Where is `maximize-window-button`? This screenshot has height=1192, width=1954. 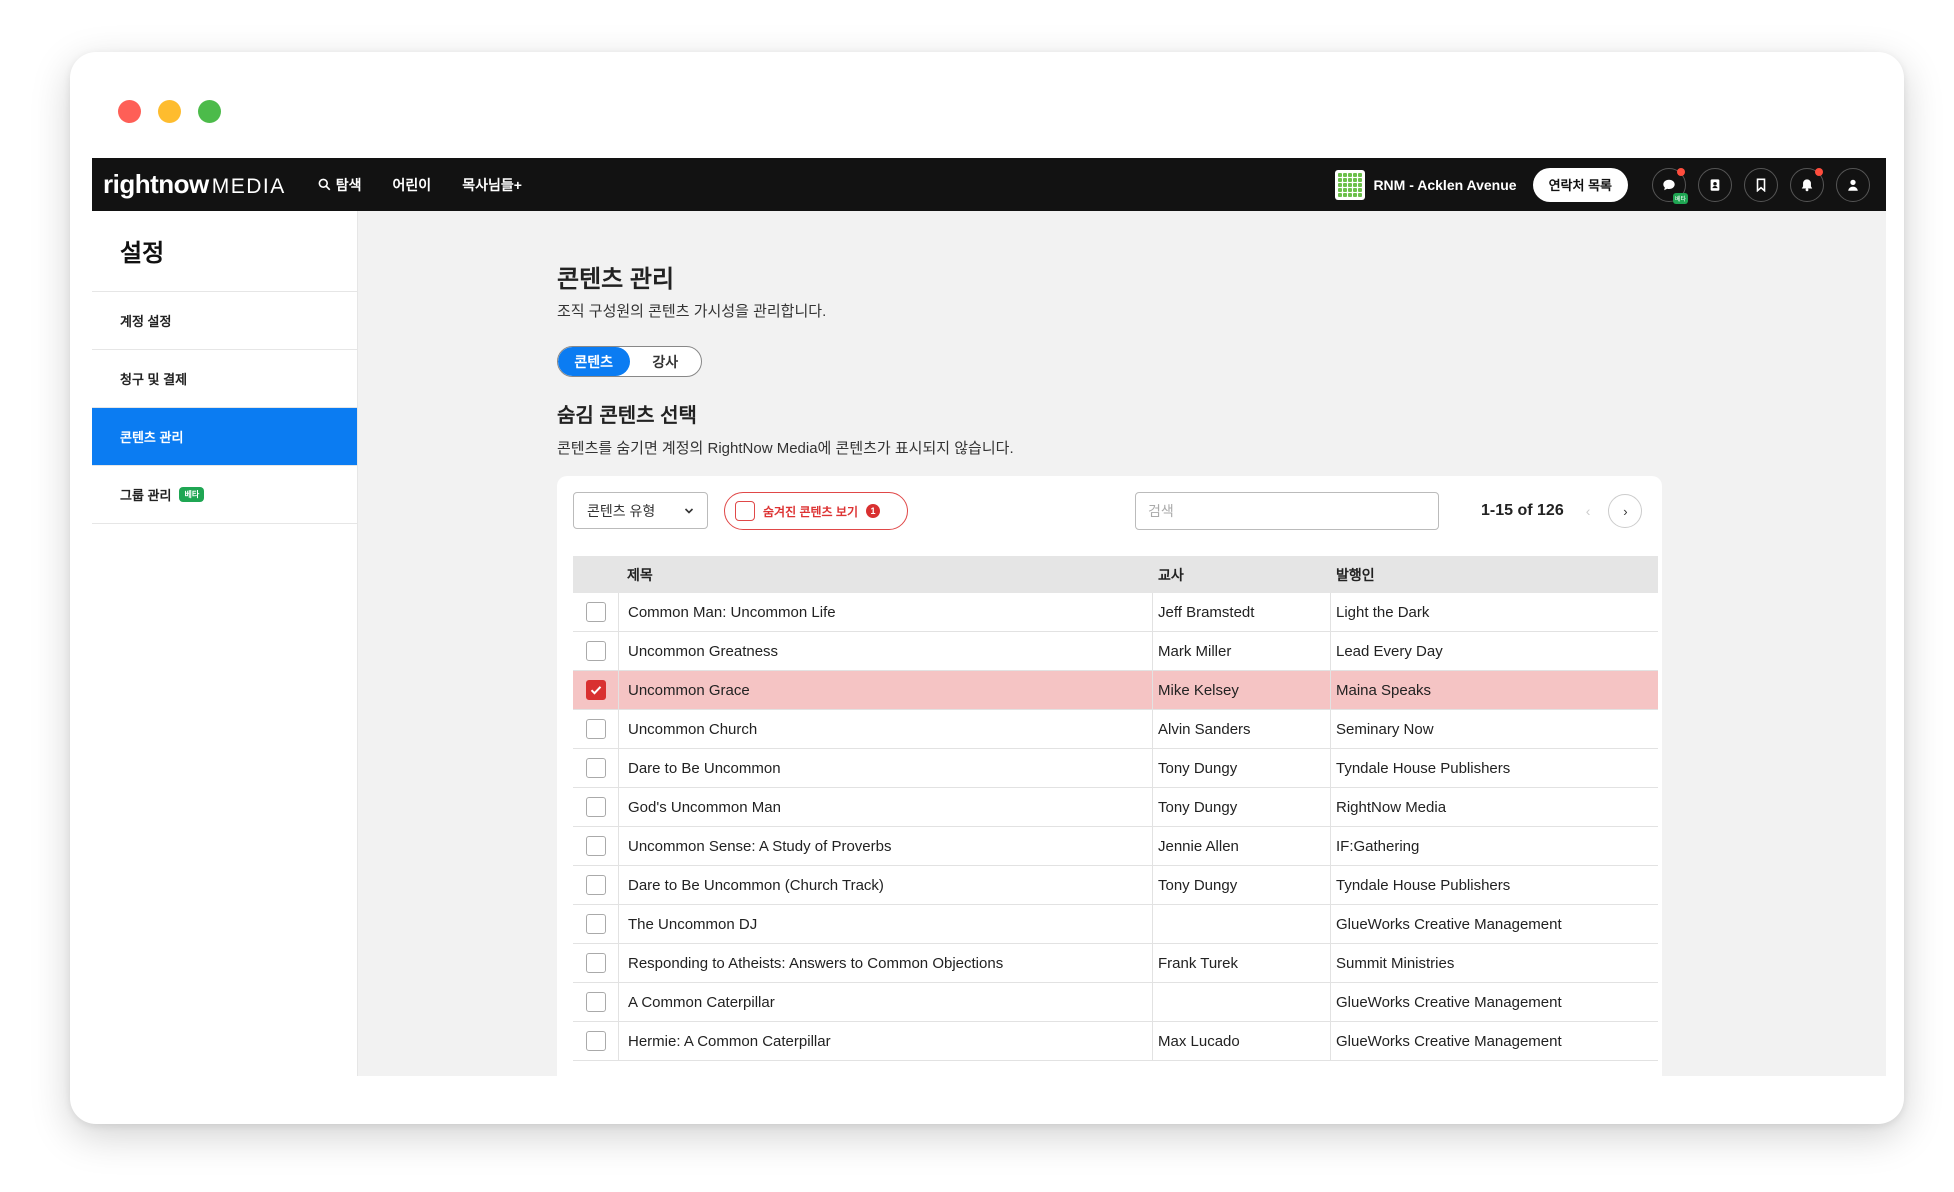 maximize-window-button is located at coordinates (209, 111).